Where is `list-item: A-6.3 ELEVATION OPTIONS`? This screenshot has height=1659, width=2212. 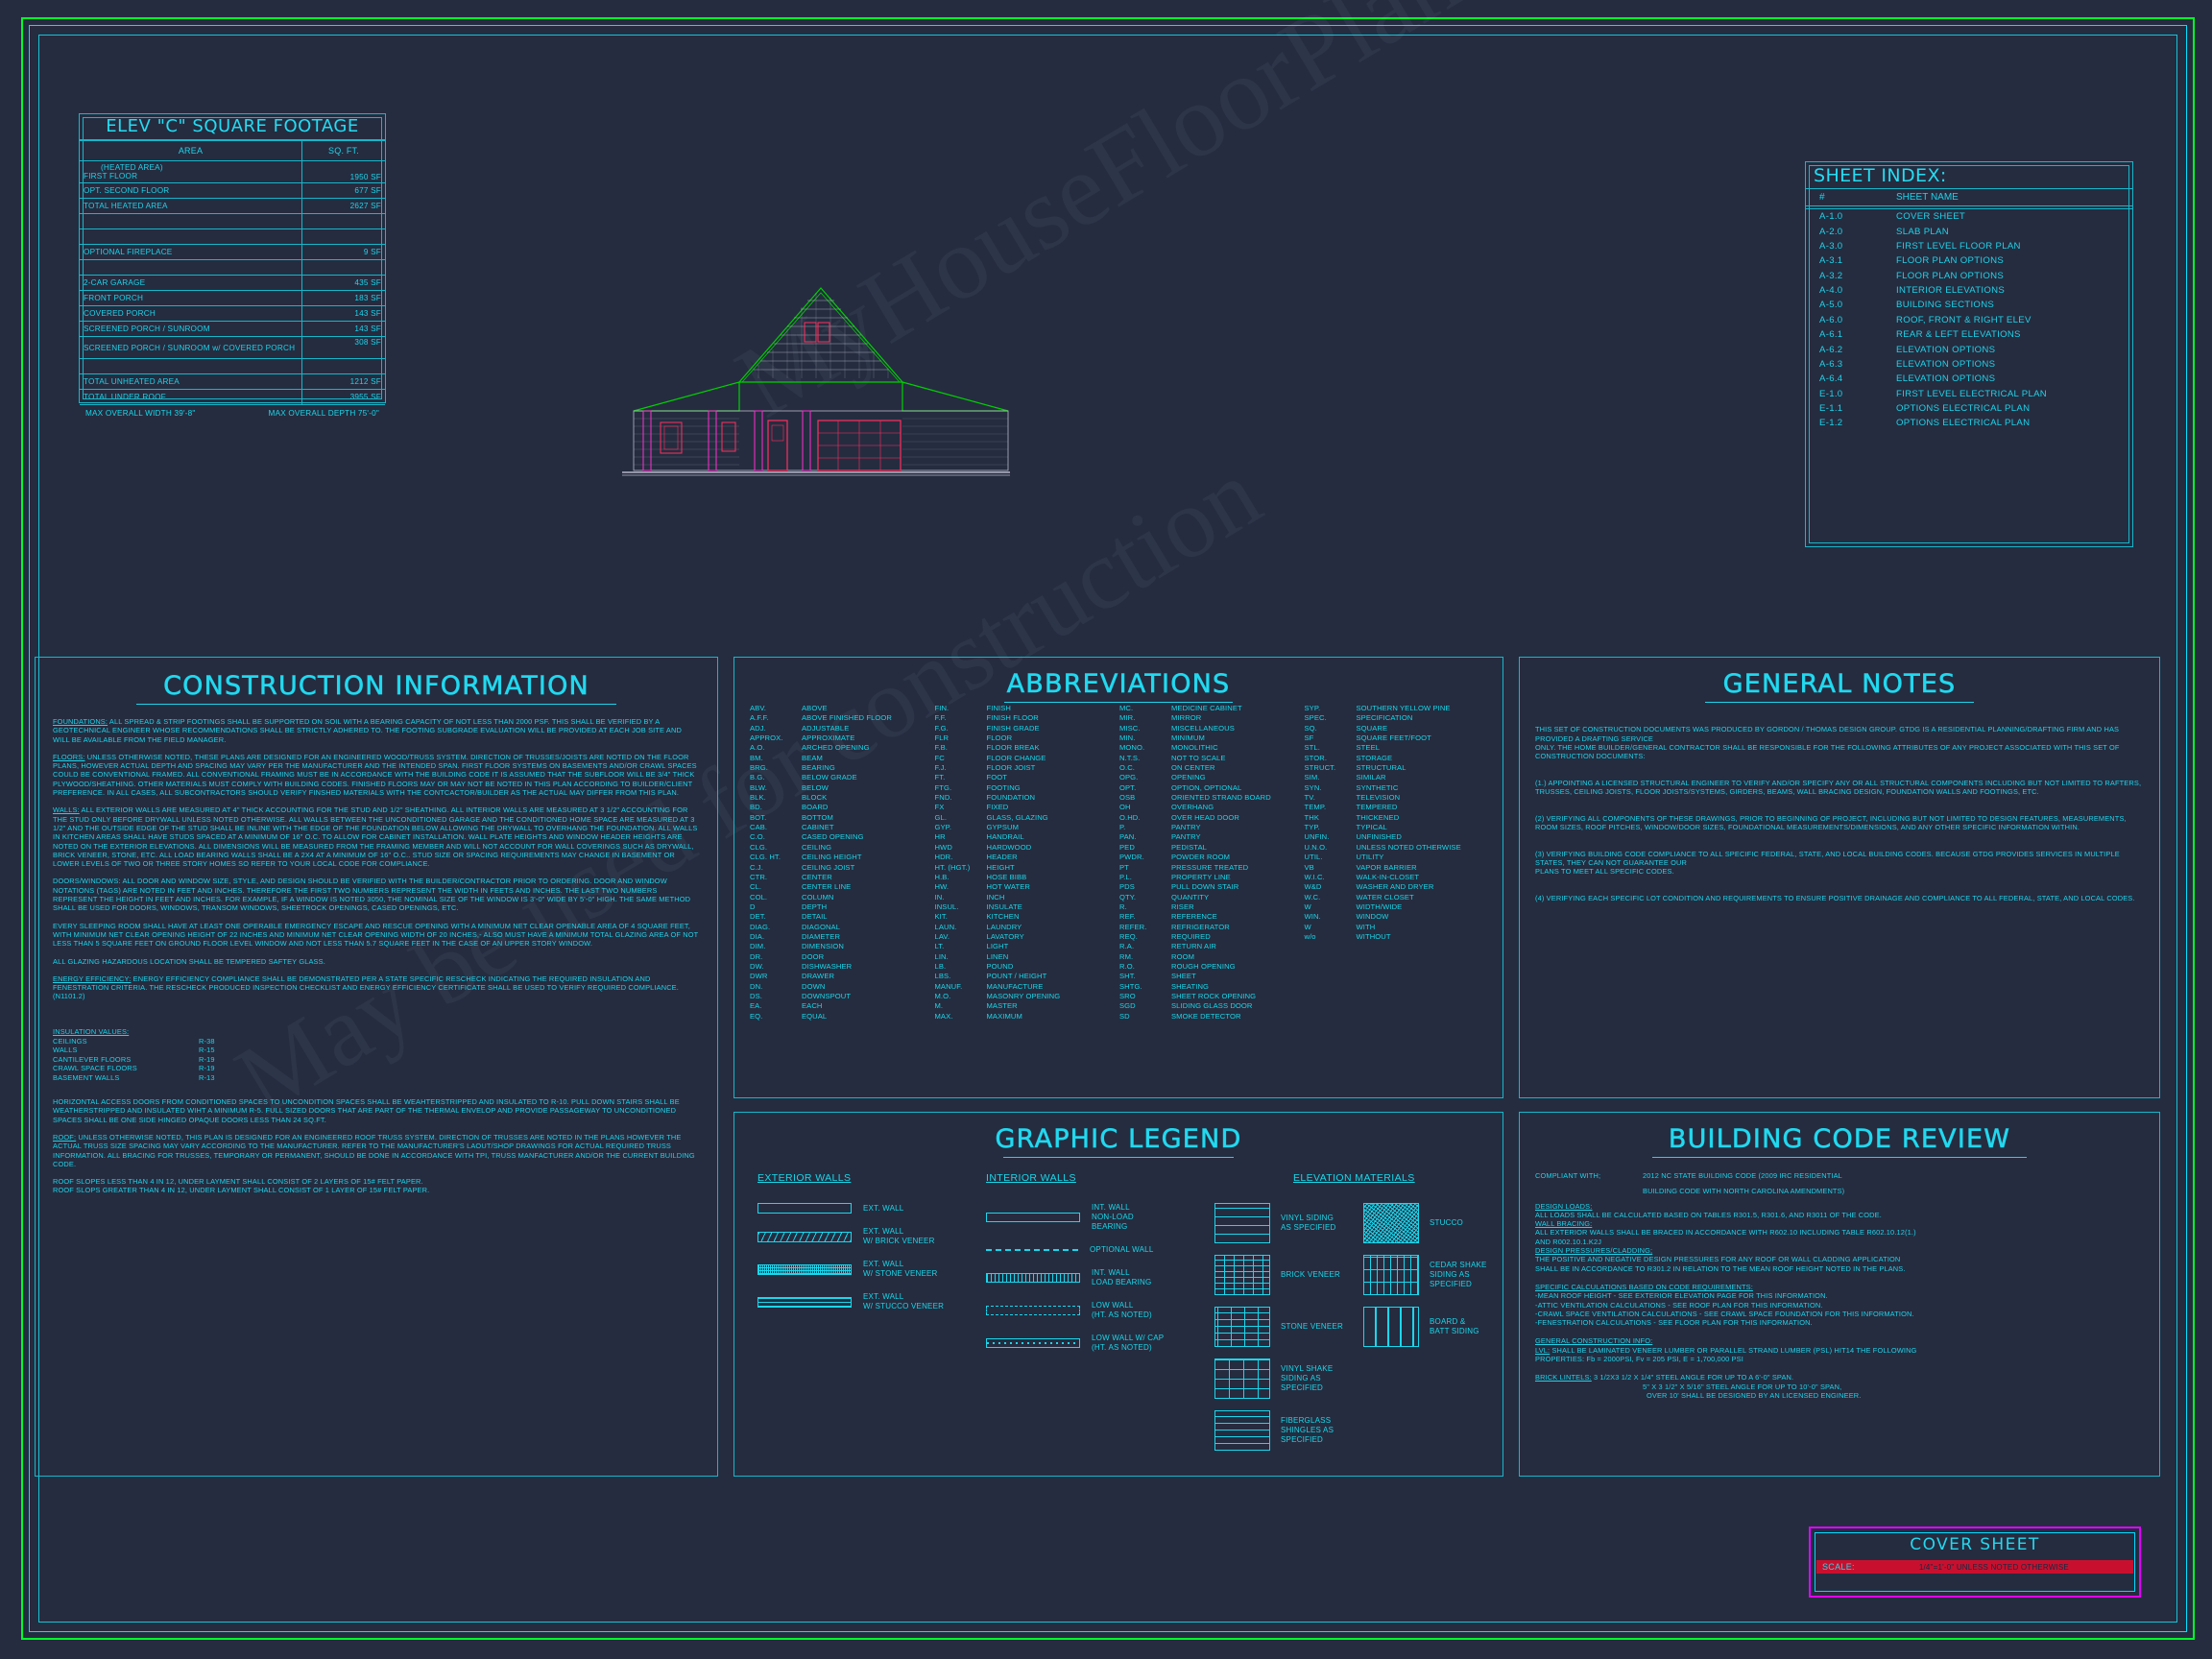 list-item: A-6.3 ELEVATION OPTIONS is located at coordinates (1969, 365).